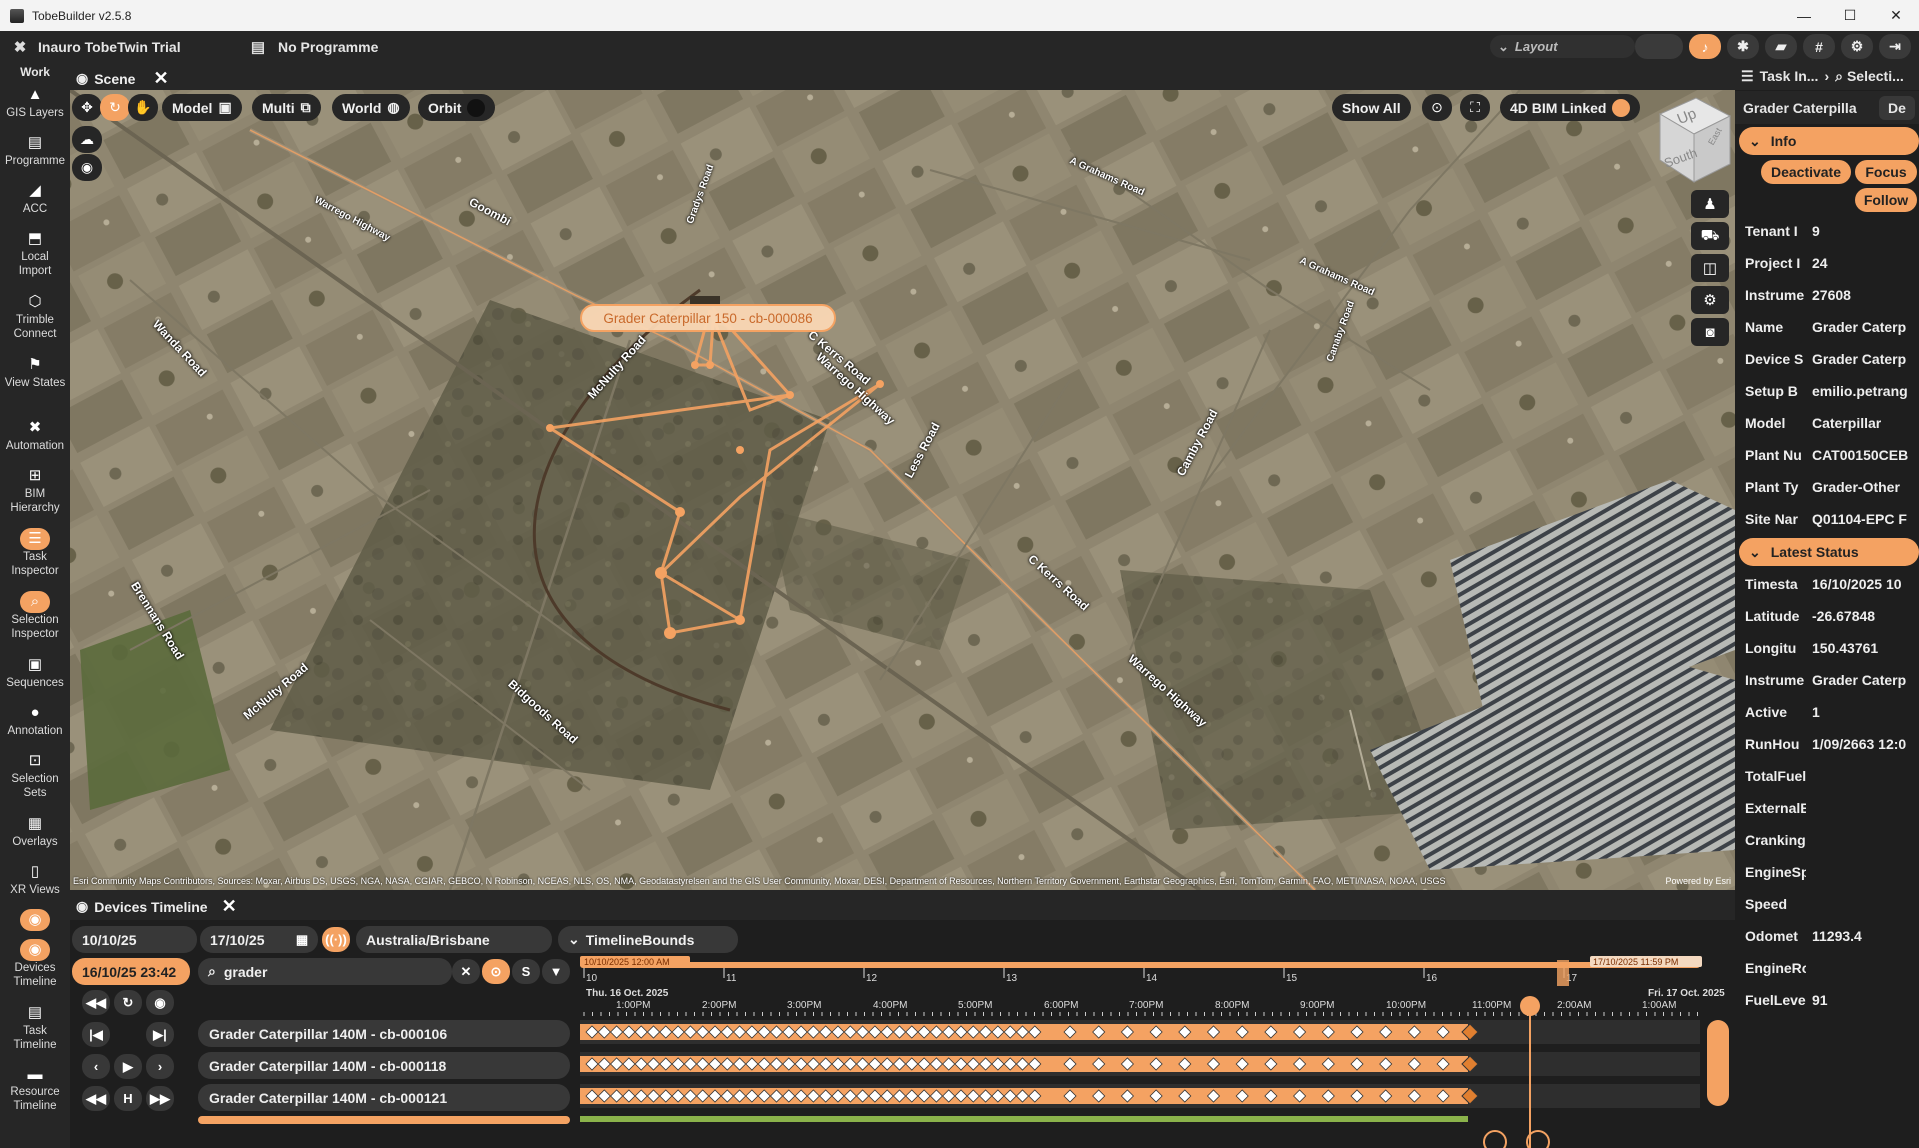 This screenshot has height=1148, width=1919. I want to click on calendar-icon: ▦, so click(302, 939).